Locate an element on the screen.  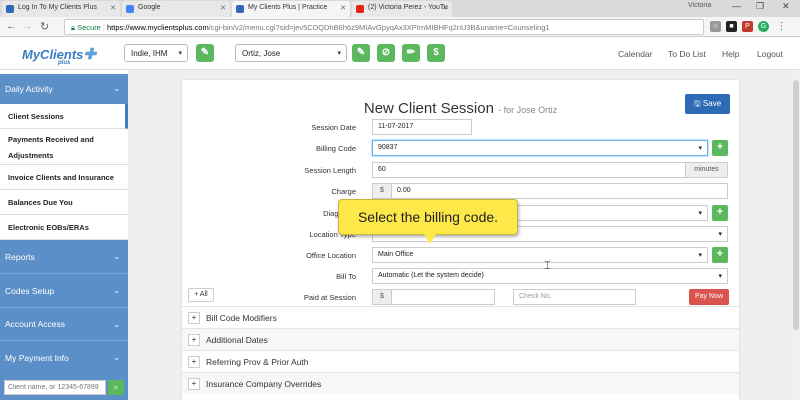
pay-now-button: Pay Now is located at coordinates (709, 297).